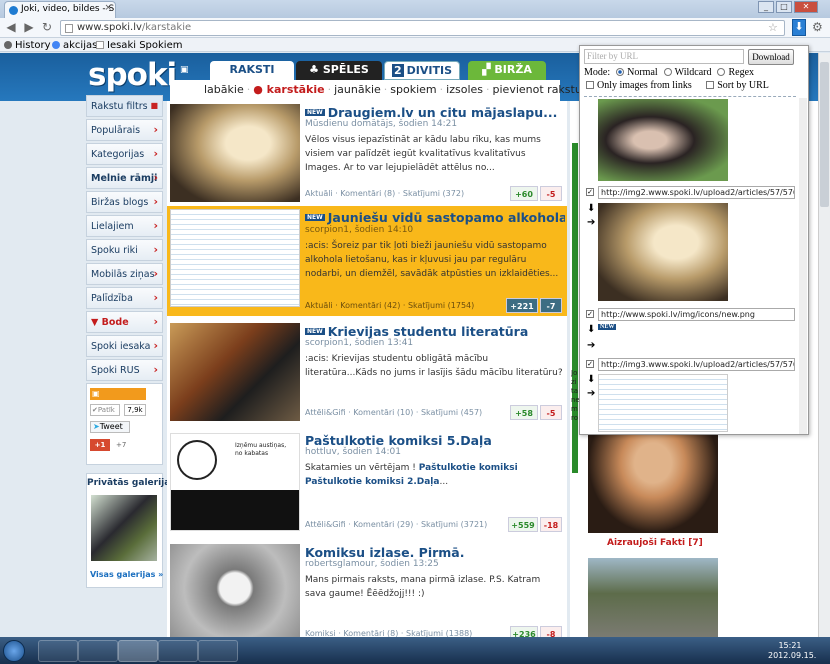 This screenshot has width=830, height=664. What do you see at coordinates (27, 45) in the screenshot?
I see `bookmark-history: History` at bounding box center [27, 45].